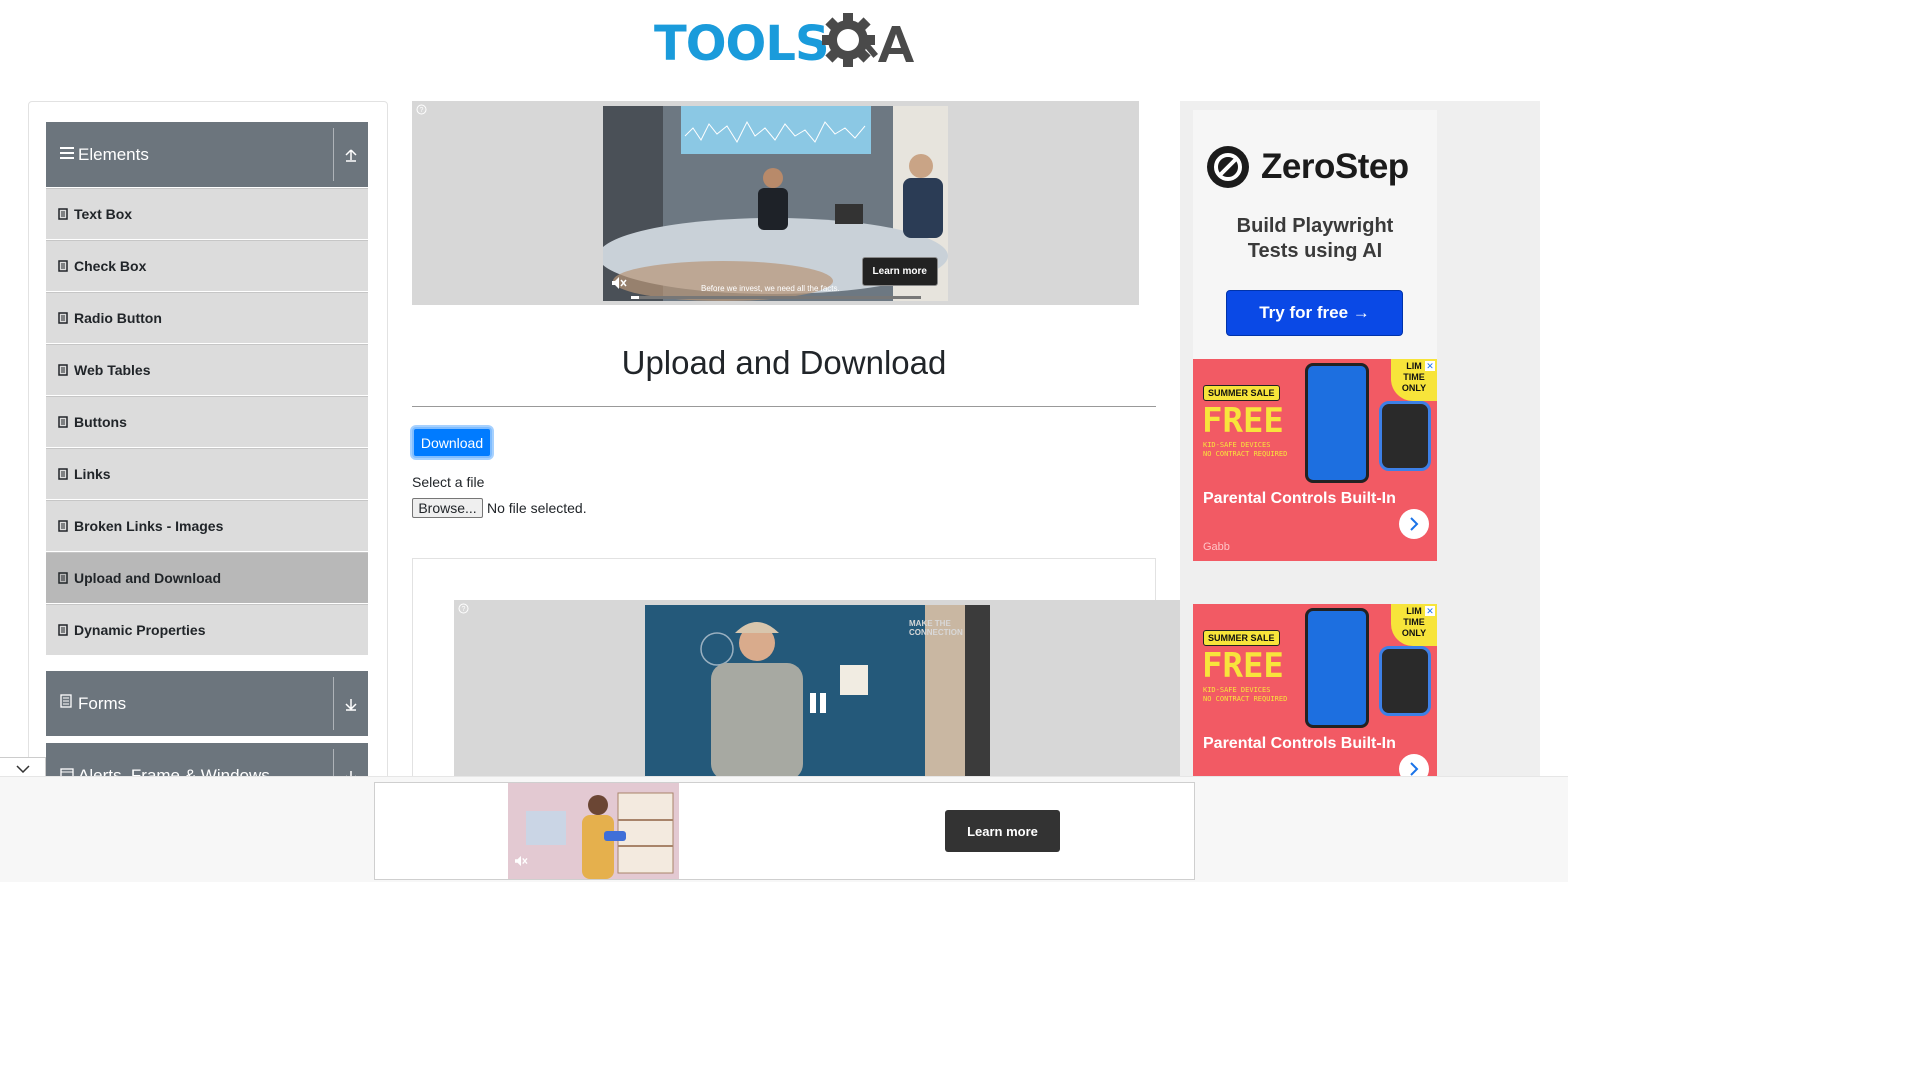 The height and width of the screenshot is (1080, 1920). I want to click on zerostep-logo-icon, so click(1228, 167).